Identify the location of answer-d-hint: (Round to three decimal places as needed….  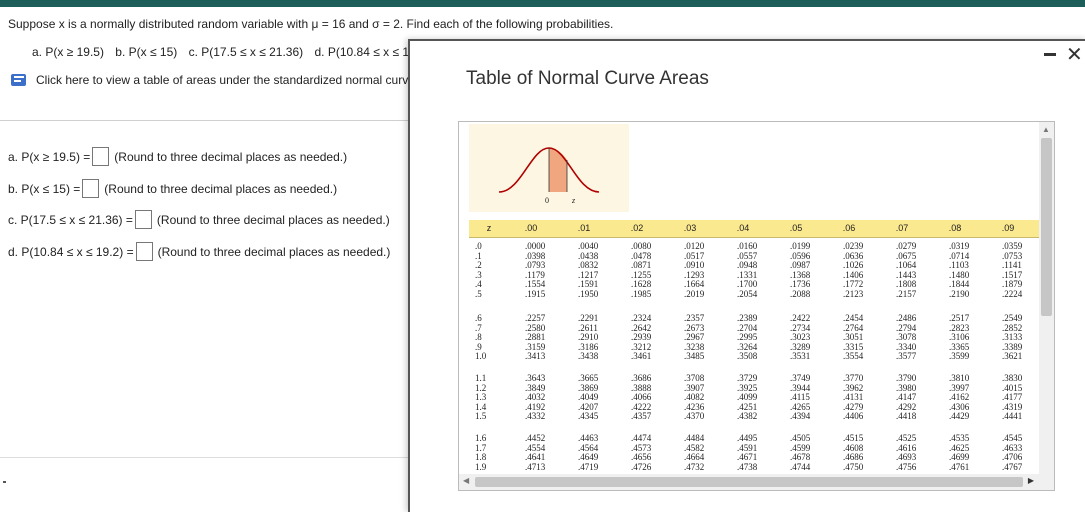
(274, 251).